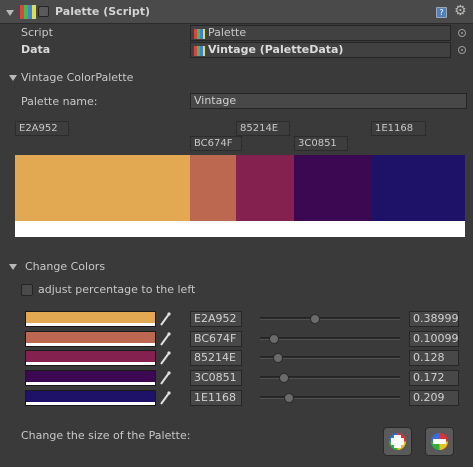  I want to click on hex-input-3: 85214E, so click(216, 358).